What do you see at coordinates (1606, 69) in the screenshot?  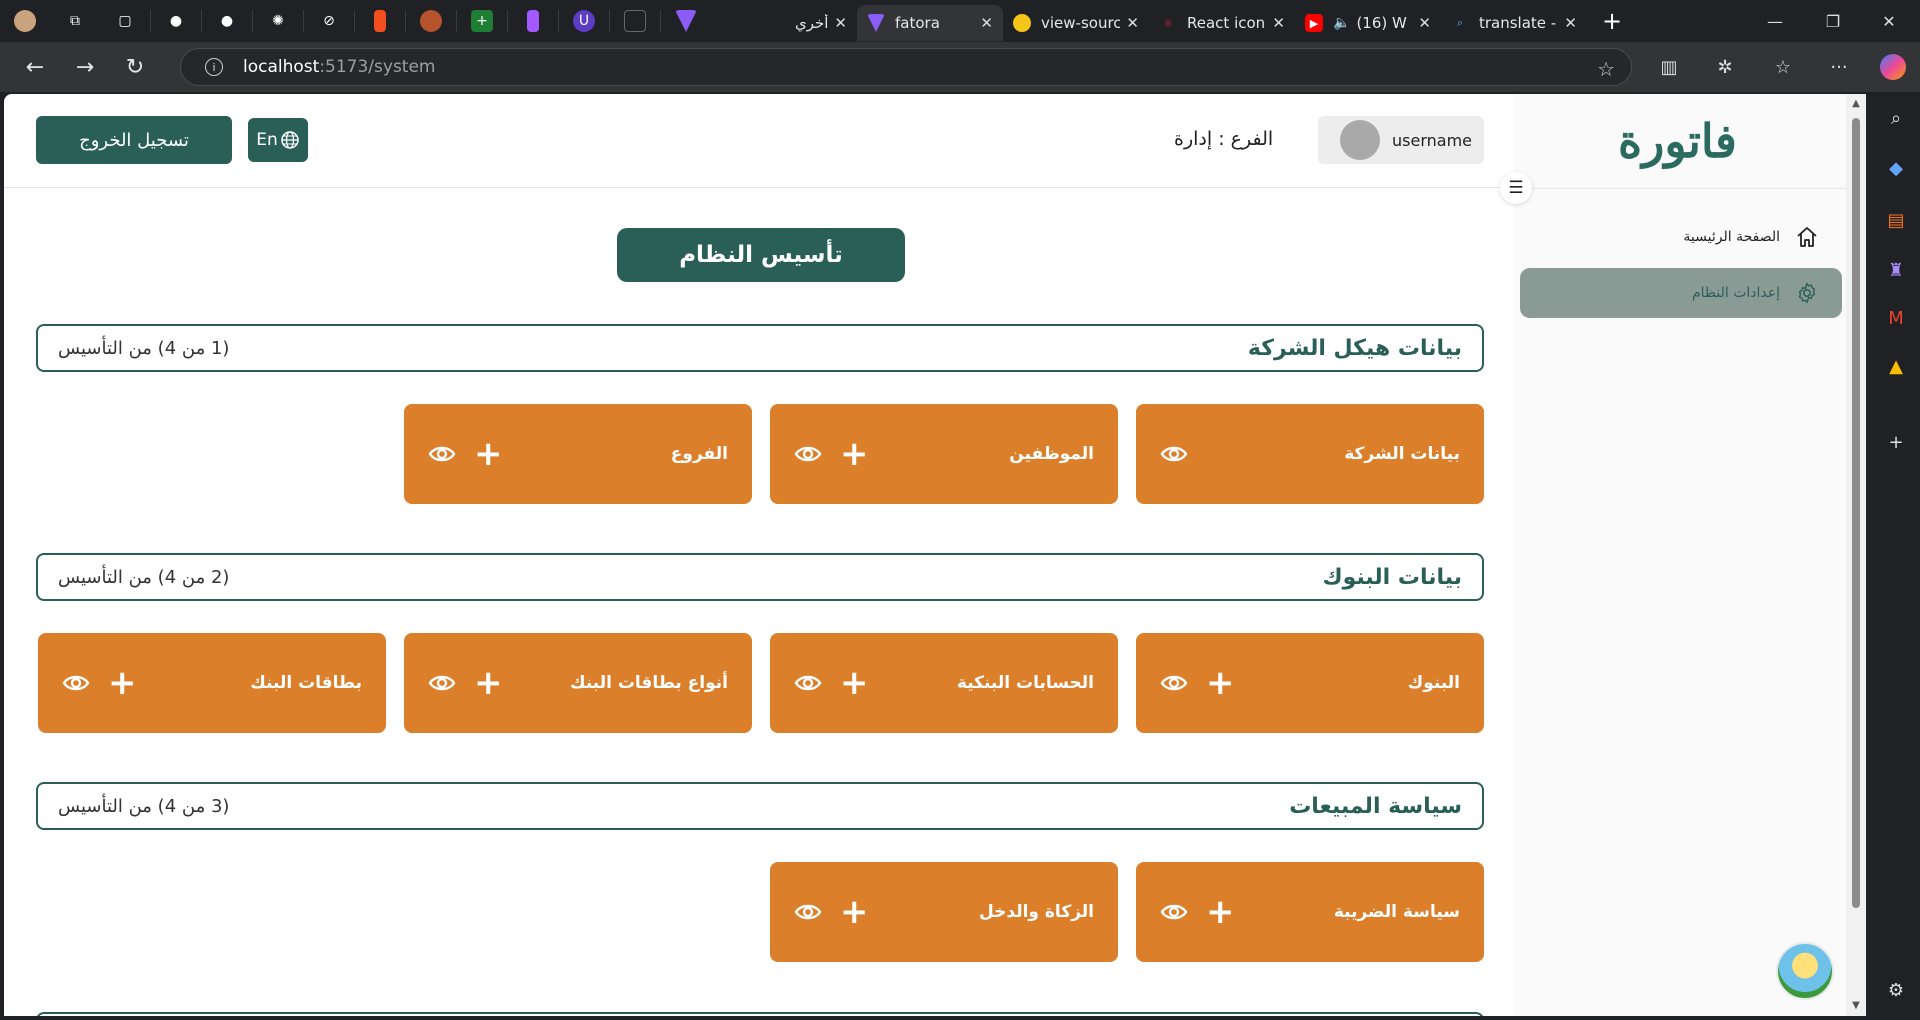 I see `star-icon: ☆` at bounding box center [1606, 69].